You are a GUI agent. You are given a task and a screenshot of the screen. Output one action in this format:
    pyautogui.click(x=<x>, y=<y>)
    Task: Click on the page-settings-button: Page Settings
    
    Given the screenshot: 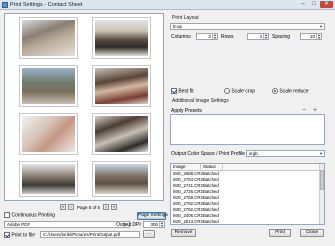 What is the action you would take?
    pyautogui.click(x=152, y=216)
    